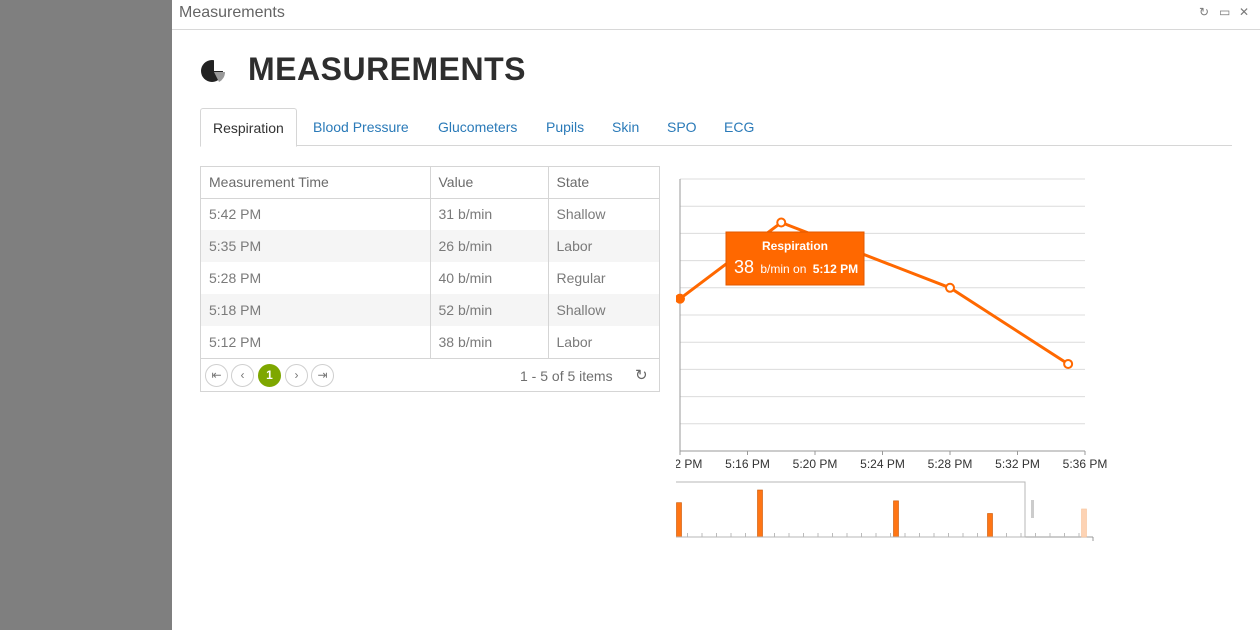  I want to click on grid-pager: ⇤ ‹ 1 › ⇥ 1 - 5 of 5 items ↻, so click(430, 374).